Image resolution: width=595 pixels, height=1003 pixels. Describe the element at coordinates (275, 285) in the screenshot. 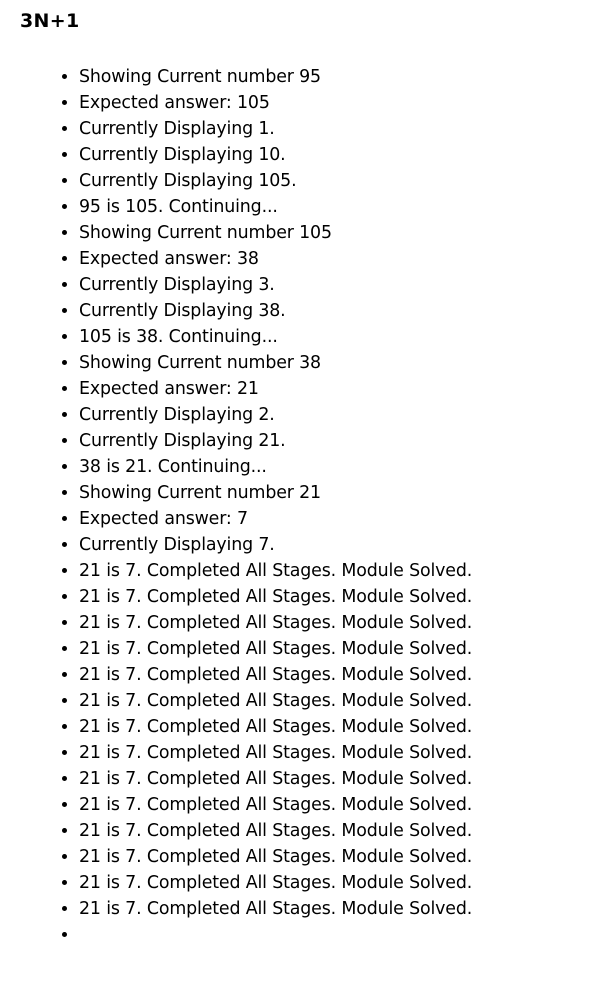

I see `list-item: Currently Displaying 3.` at that location.